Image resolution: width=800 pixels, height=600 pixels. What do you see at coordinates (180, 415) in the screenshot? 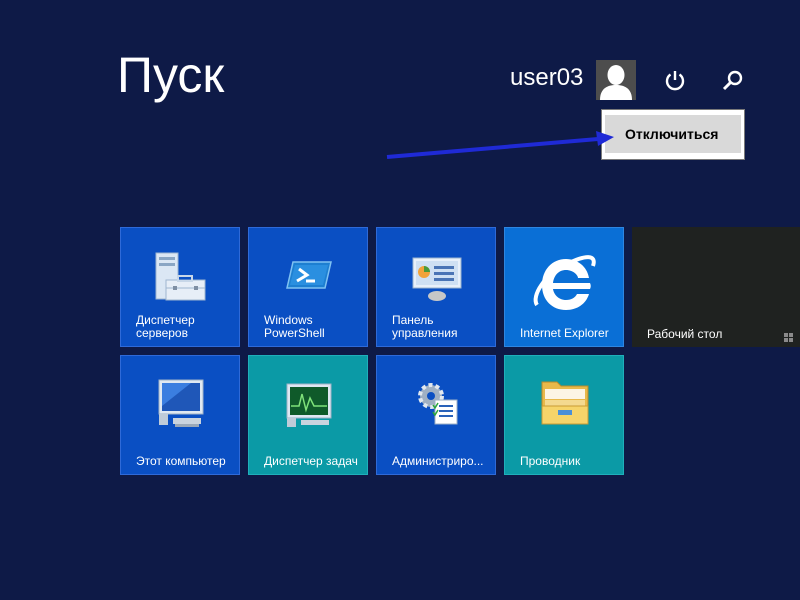
I see `tile-this-pc: Этот компьютер` at bounding box center [180, 415].